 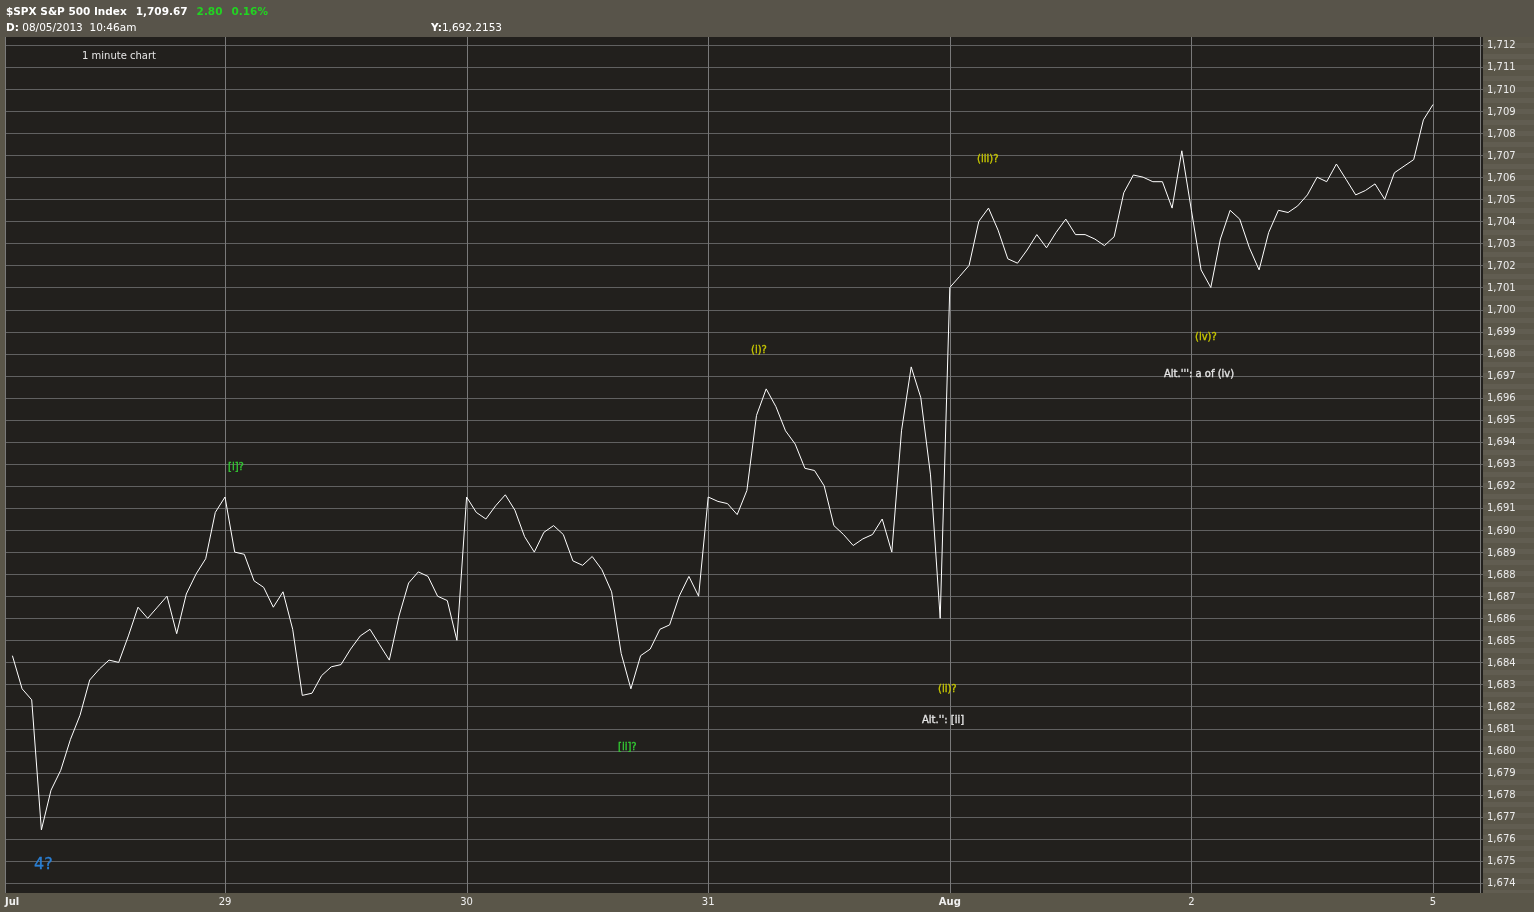 What do you see at coordinates (949, 901) in the screenshot?
I see `x-axis-label: Aug` at bounding box center [949, 901].